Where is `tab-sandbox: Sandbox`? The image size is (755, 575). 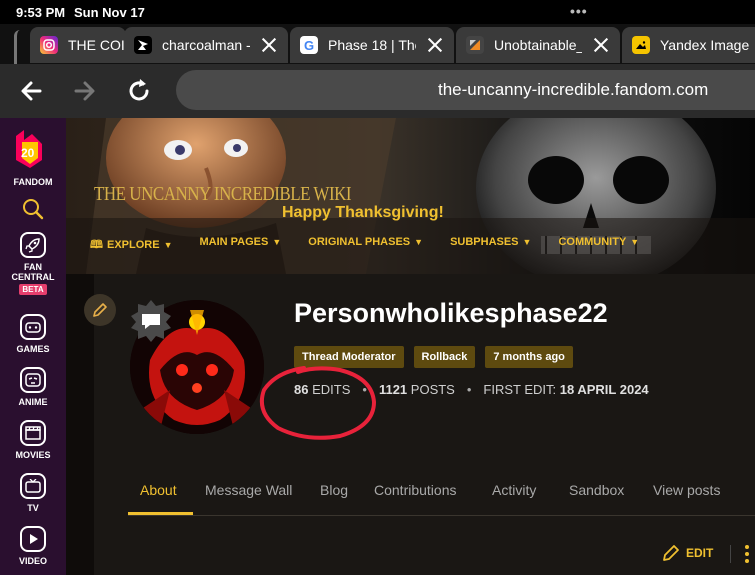 tab-sandbox: Sandbox is located at coordinates (596, 490).